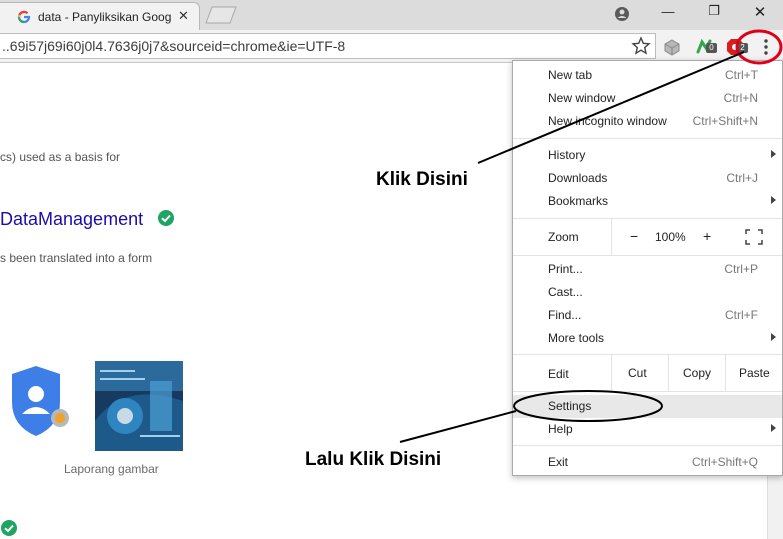 The width and height of the screenshot is (783, 539). Describe the element at coordinates (766, 47) in the screenshot. I see `chrome-menu-icon` at that location.